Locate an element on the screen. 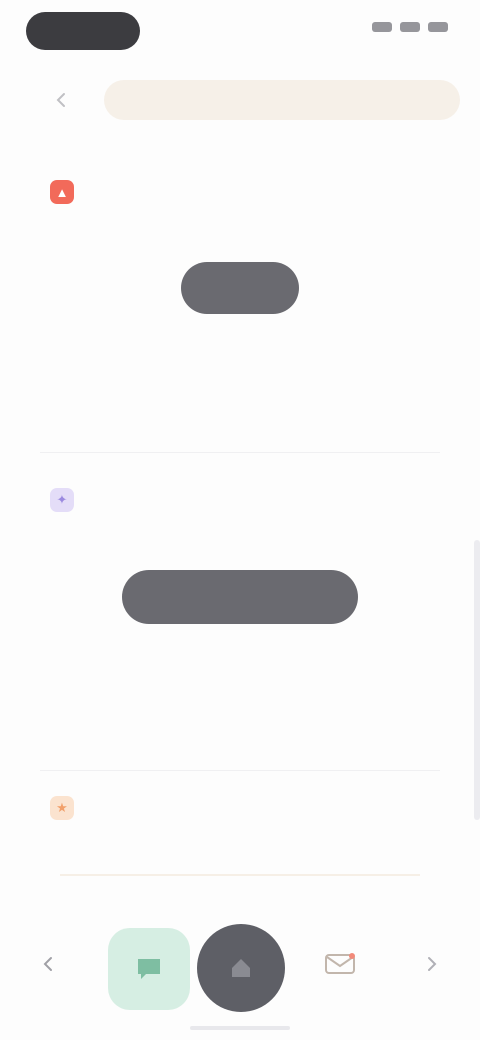  status-time-pill is located at coordinates (83, 31).